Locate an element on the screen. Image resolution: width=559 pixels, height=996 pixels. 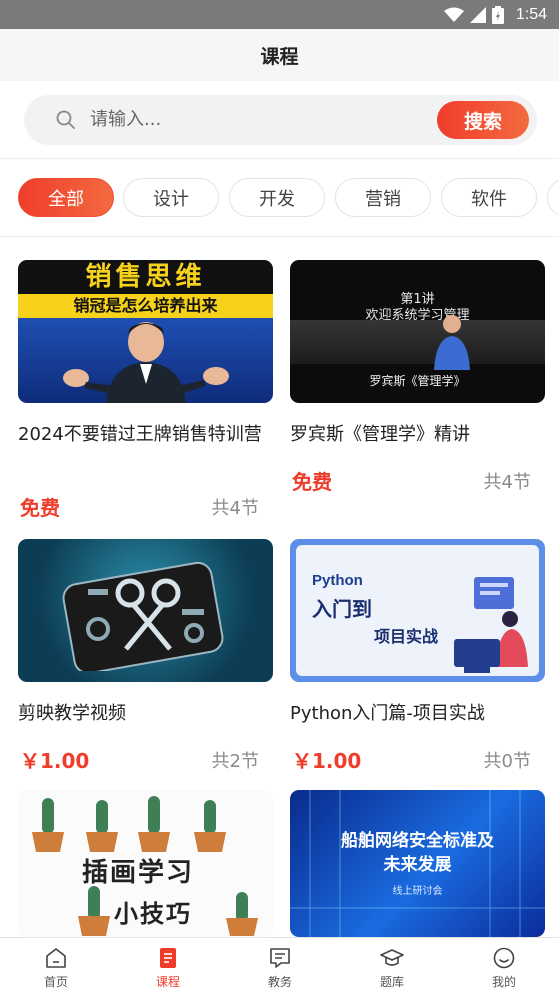
course-card: 剪映教学视频 ￥1.00 共2节 is located at coordinates (145, 656).